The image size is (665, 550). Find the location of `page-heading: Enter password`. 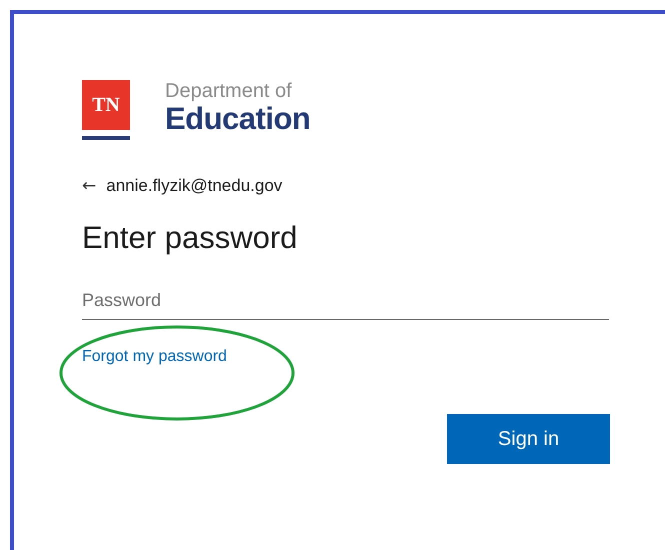

page-heading: Enter password is located at coordinates (190, 238).